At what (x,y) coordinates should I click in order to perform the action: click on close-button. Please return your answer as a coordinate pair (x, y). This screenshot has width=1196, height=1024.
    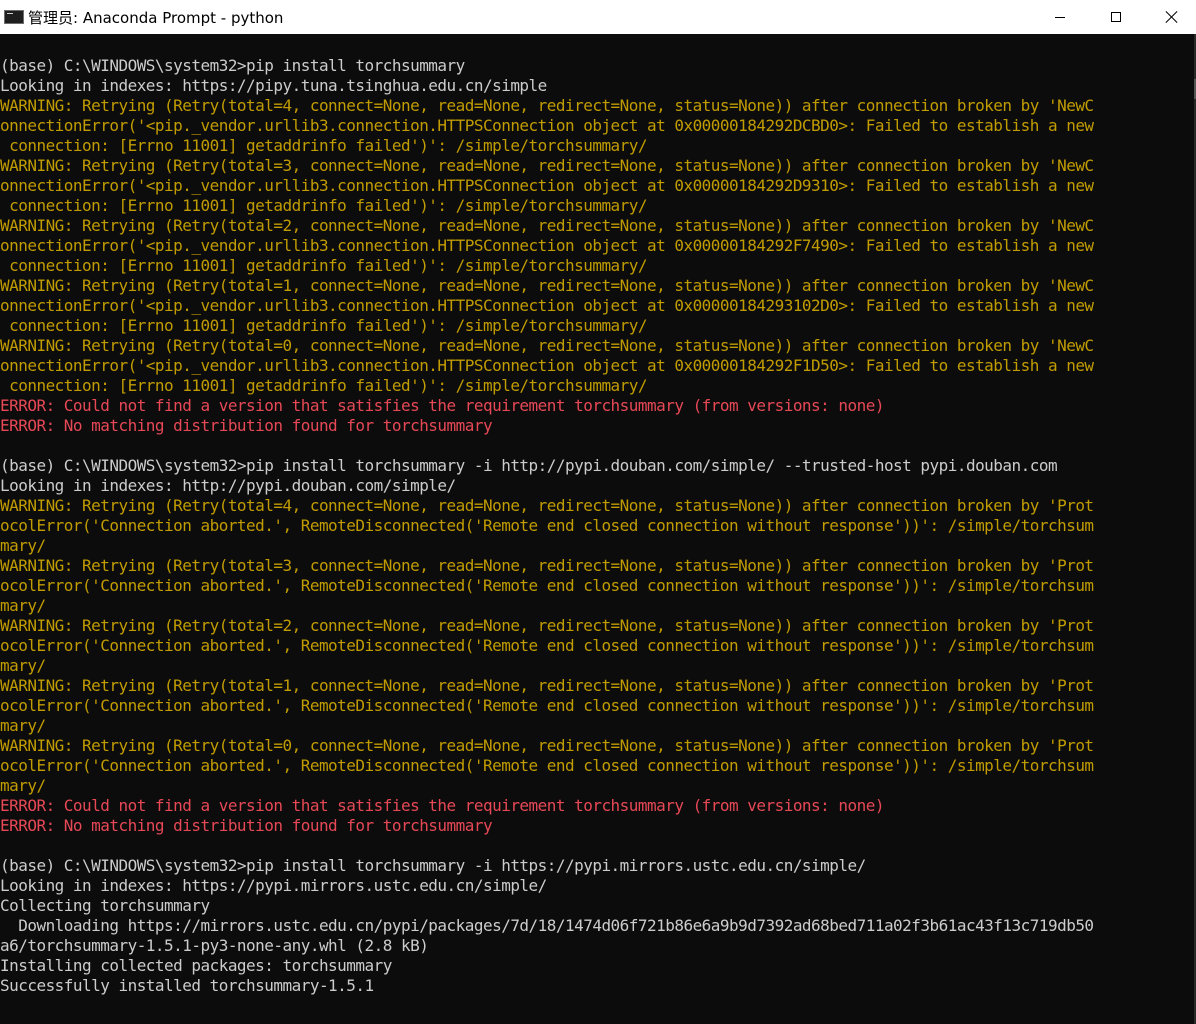
    Looking at the image, I should click on (1172, 17).